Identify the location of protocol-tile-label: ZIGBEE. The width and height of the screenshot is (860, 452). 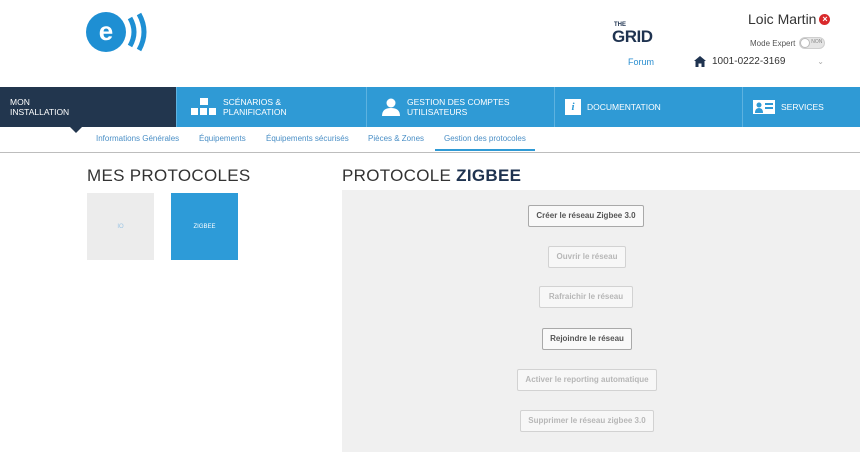
(204, 226).